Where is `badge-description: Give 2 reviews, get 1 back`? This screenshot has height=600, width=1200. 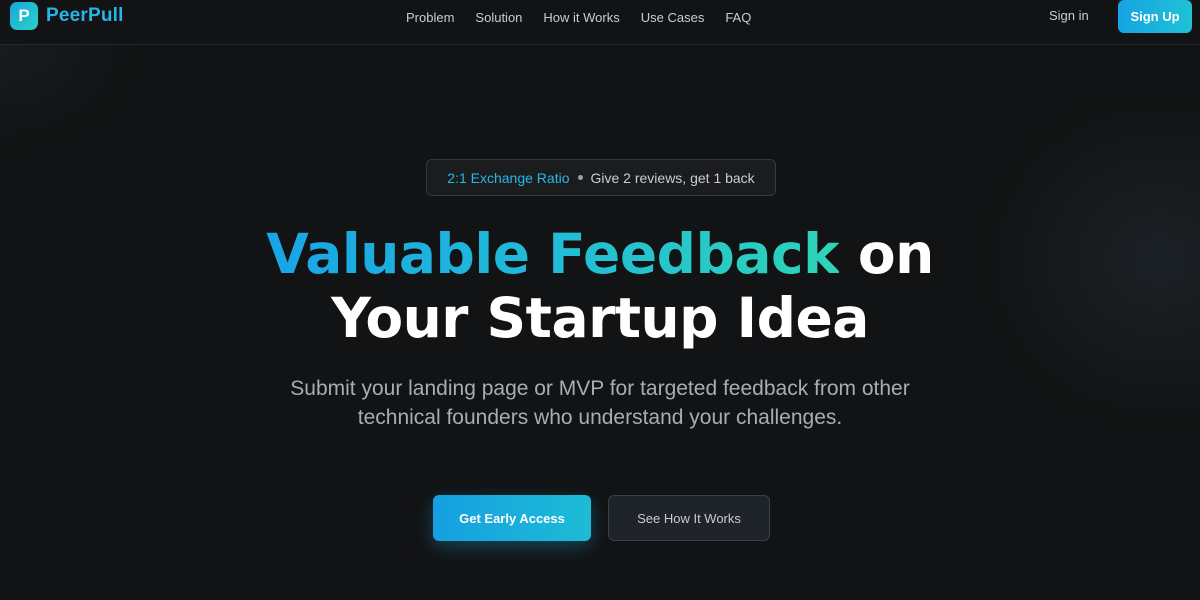
badge-description: Give 2 reviews, get 1 back is located at coordinates (672, 177).